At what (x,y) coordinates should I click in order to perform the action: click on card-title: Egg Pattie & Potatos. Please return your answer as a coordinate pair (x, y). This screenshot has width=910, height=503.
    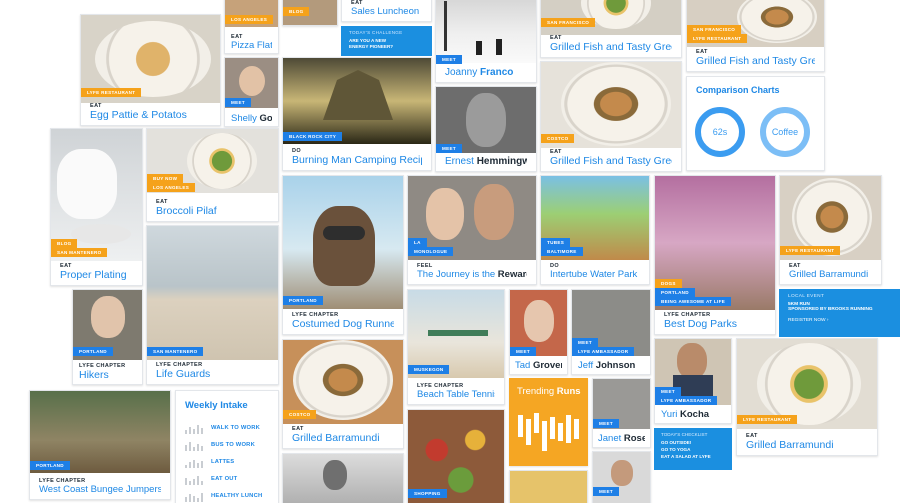
    Looking at the image, I should click on (150, 115).